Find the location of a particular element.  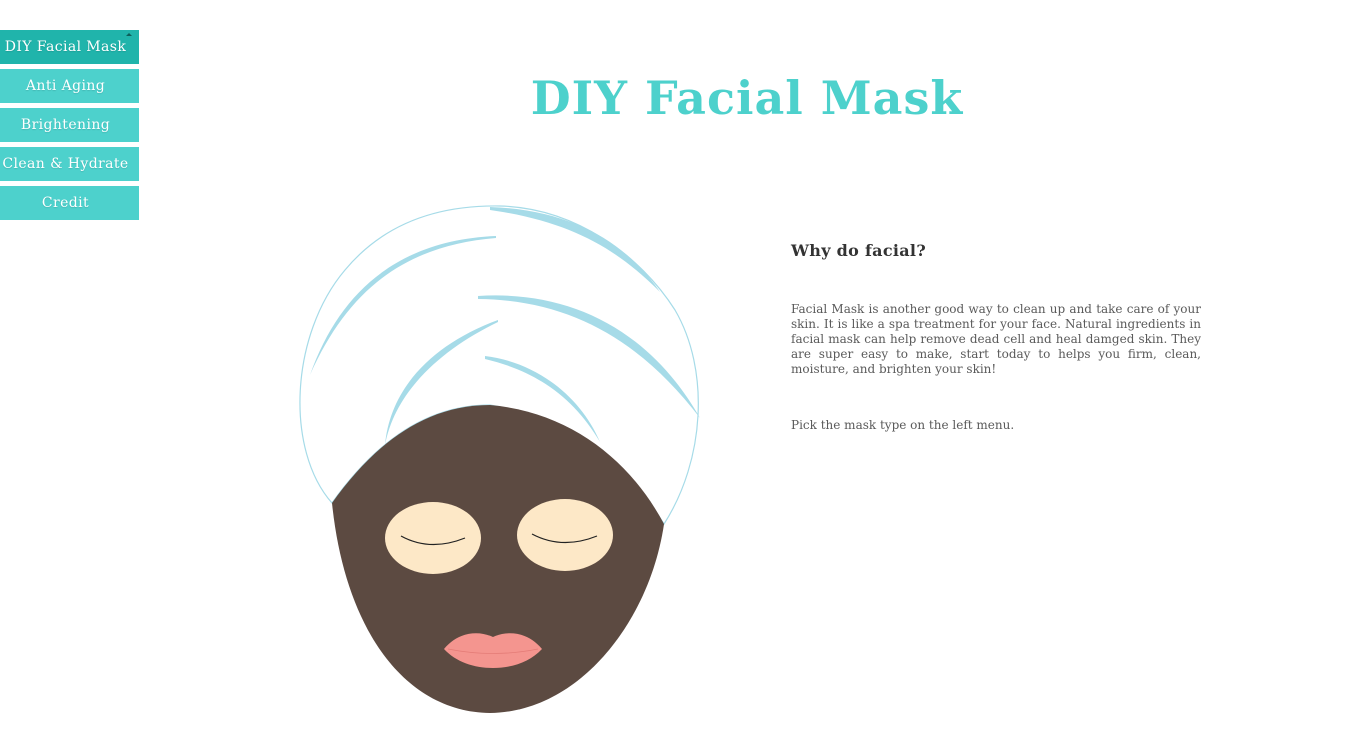

menu-item-label: Brightening is located at coordinates (65, 125).